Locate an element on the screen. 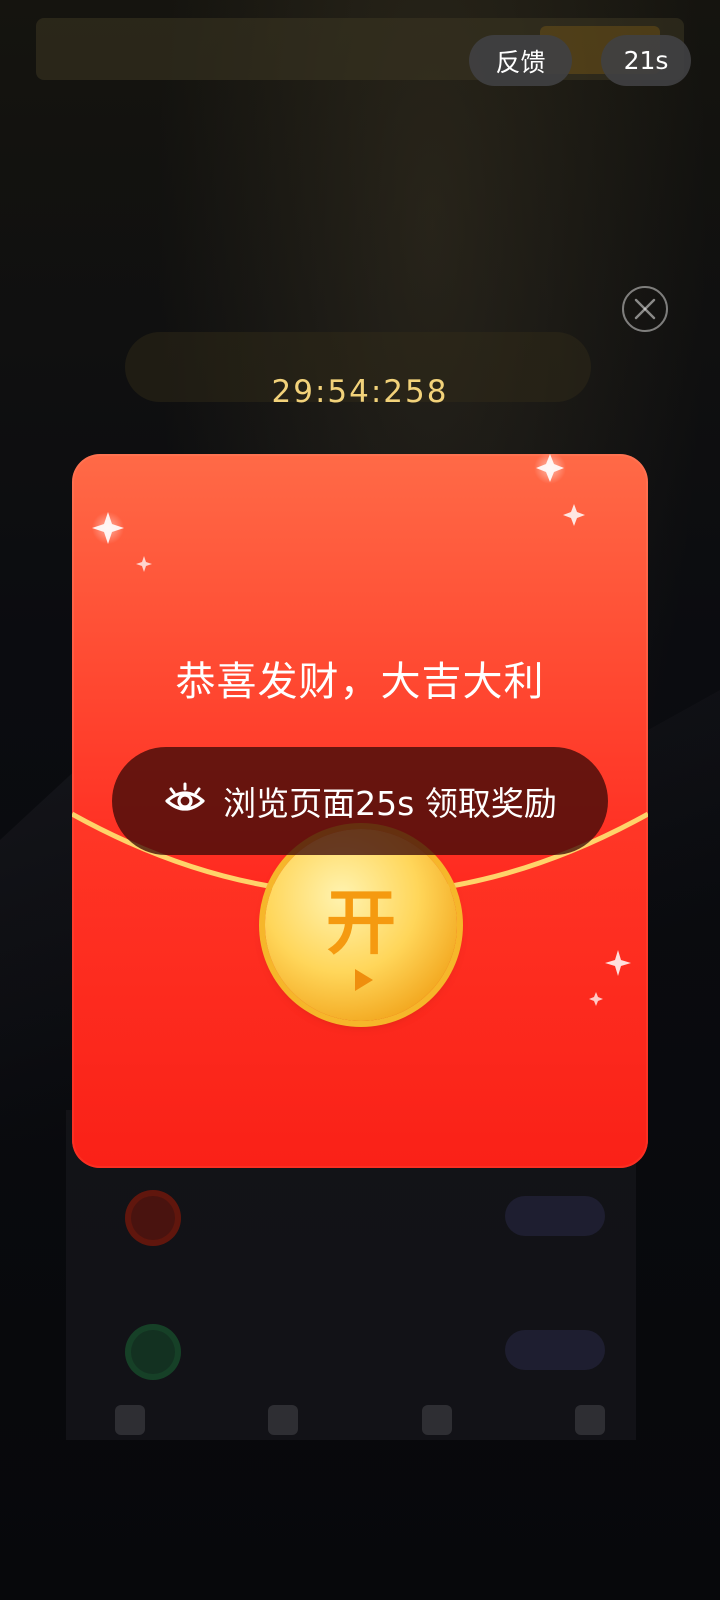 This screenshot has height=1600, width=720. ad-timer-pill: 21s is located at coordinates (646, 60).